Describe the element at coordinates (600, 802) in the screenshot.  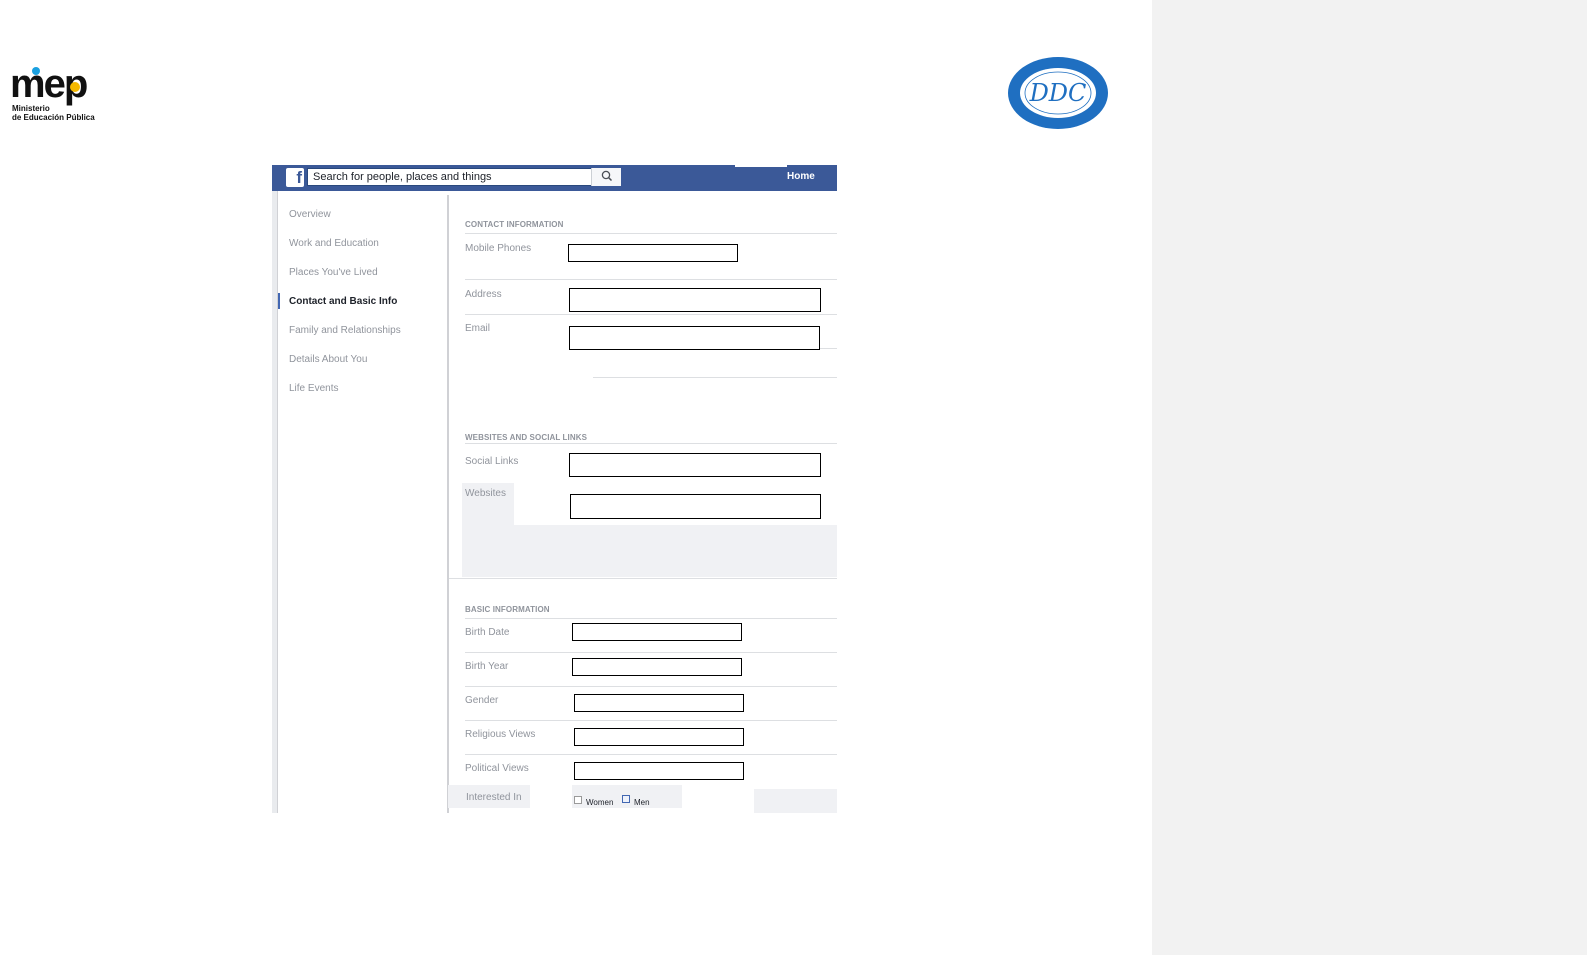
I see `women-label: Women` at that location.